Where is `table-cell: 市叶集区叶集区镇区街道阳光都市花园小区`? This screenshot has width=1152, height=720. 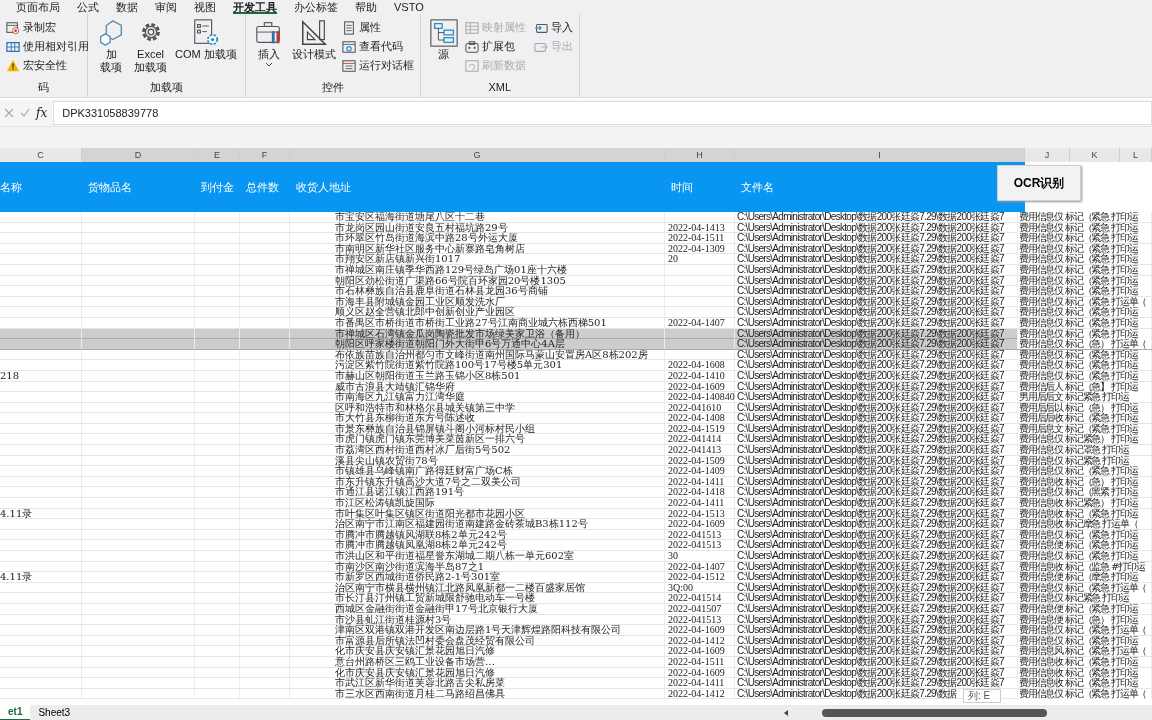 table-cell: 市叶集区叶集区镇区街道阳光都市花园小区 is located at coordinates (430, 513).